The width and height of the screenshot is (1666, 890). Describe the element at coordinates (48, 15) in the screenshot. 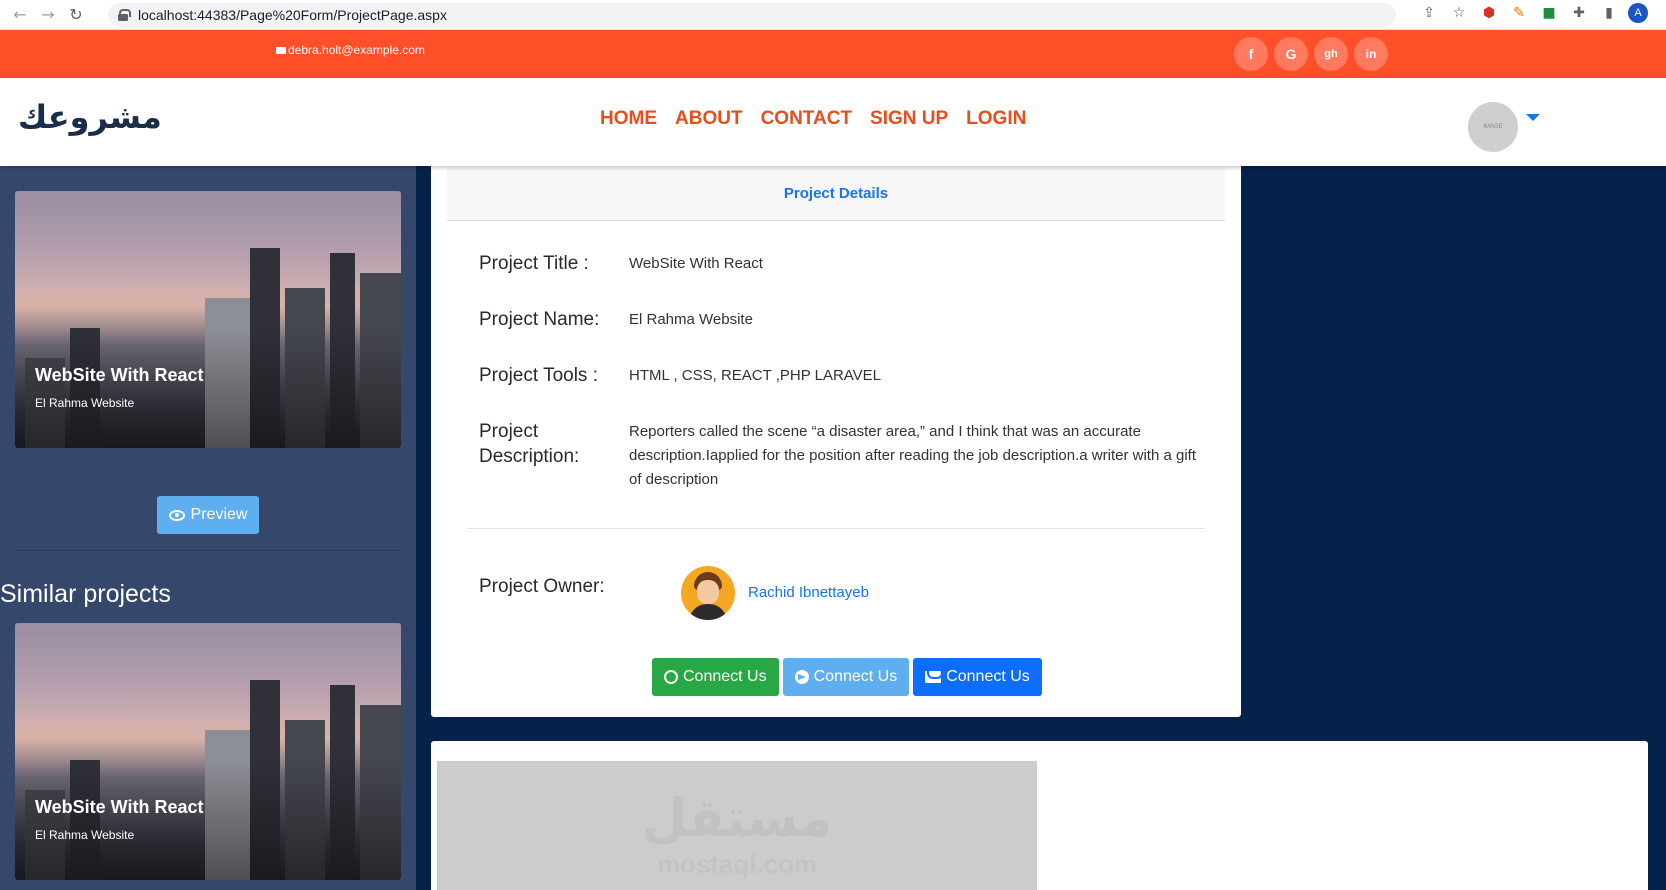

I see `forward-icon: →` at that location.